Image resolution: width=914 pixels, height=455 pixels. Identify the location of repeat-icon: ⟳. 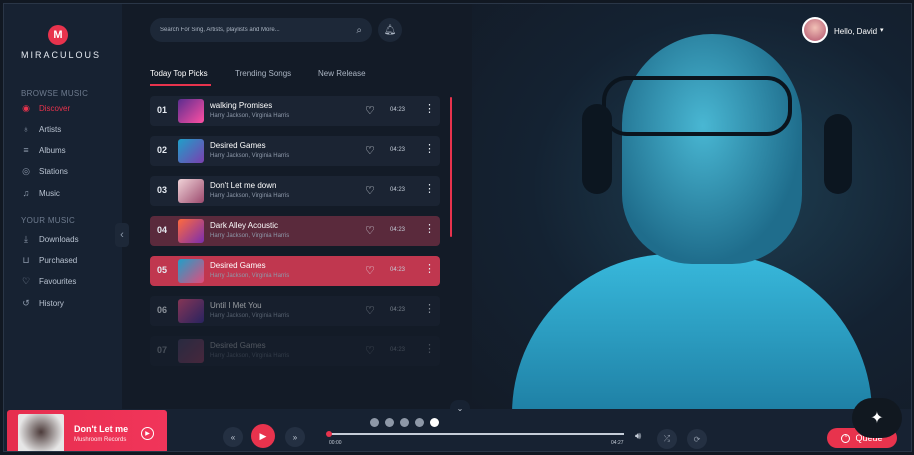
(697, 439).